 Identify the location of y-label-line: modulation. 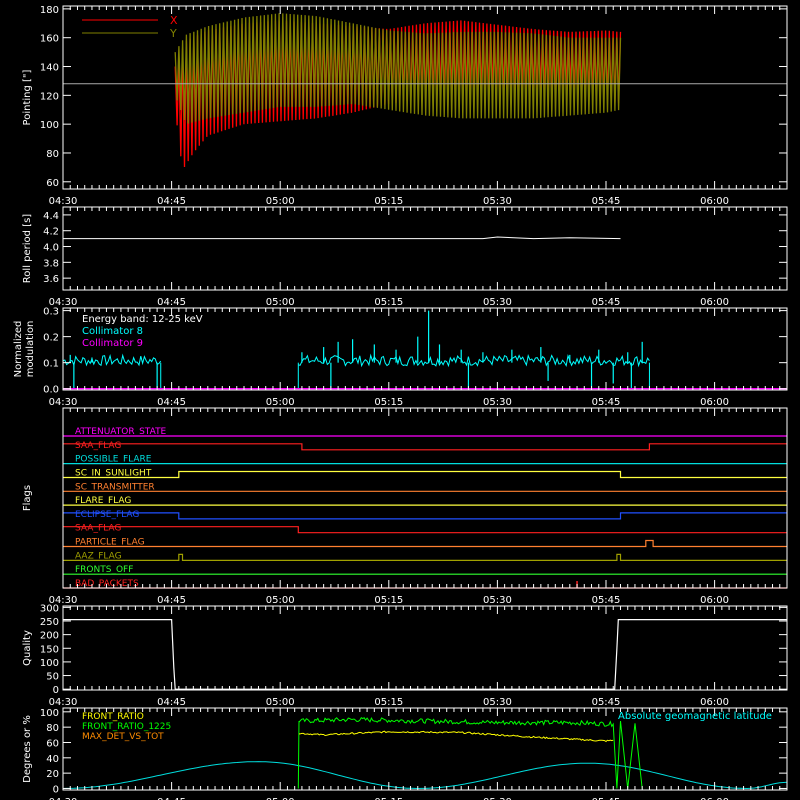
(30, 349).